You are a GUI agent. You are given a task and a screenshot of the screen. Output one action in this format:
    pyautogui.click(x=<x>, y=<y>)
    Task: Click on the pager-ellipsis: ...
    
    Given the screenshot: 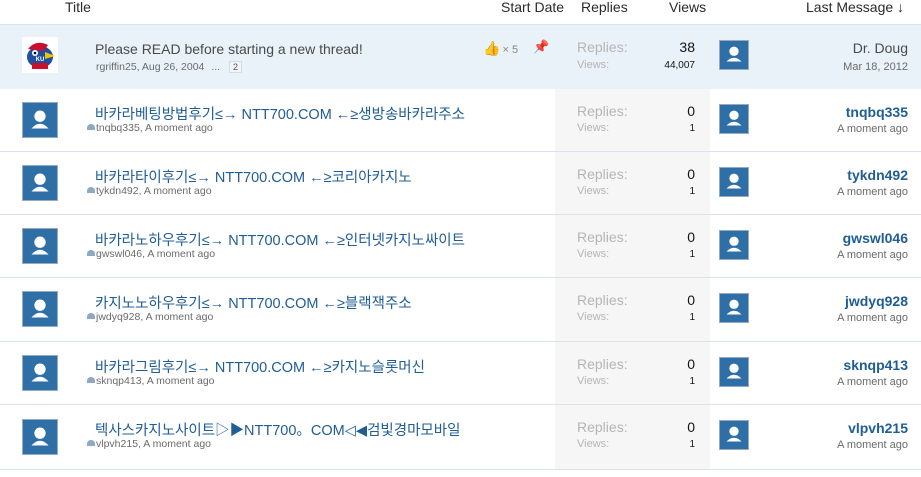 What is the action you would take?
    pyautogui.click(x=216, y=67)
    